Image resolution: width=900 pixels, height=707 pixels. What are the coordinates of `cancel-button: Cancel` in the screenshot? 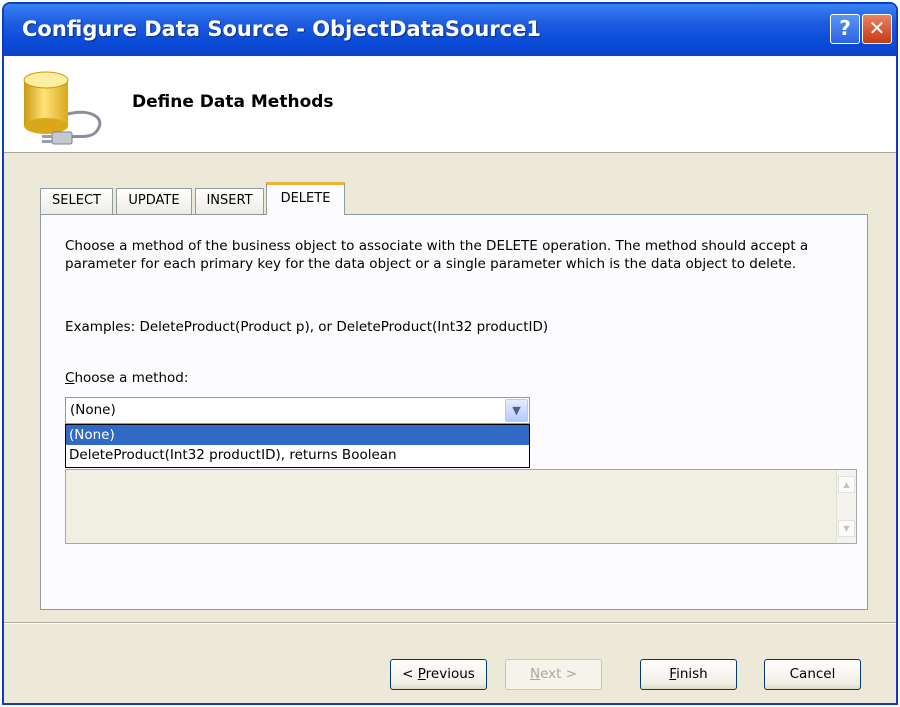 It's located at (812, 674).